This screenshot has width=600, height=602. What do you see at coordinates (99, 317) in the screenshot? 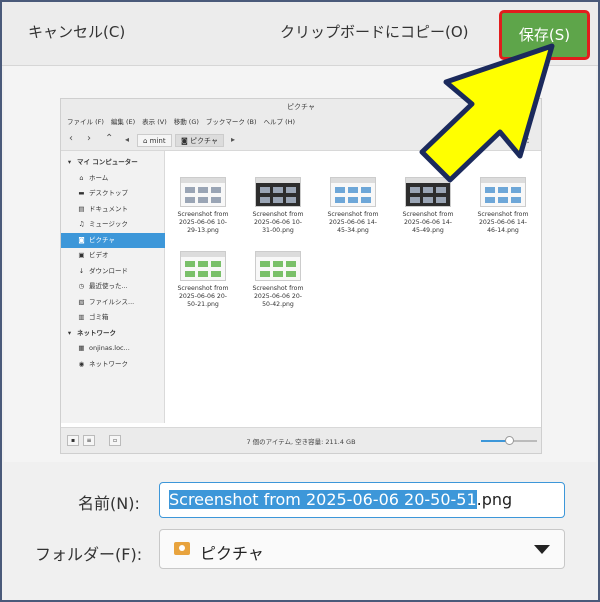
I see `preview-sidebar-label: ゴミ箱` at bounding box center [99, 317].